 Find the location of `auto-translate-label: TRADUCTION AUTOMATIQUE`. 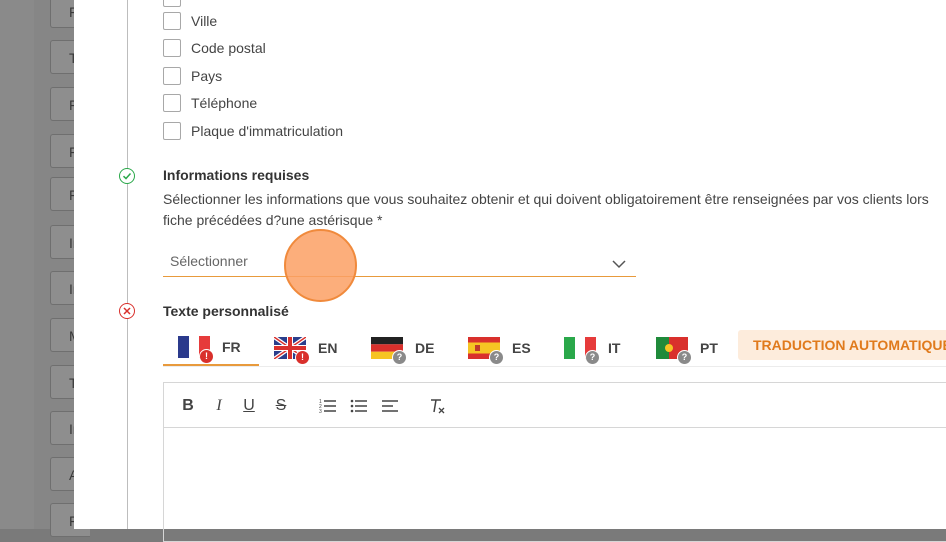

auto-translate-label: TRADUCTION AUTOMATIQUE is located at coordinates (849, 345).